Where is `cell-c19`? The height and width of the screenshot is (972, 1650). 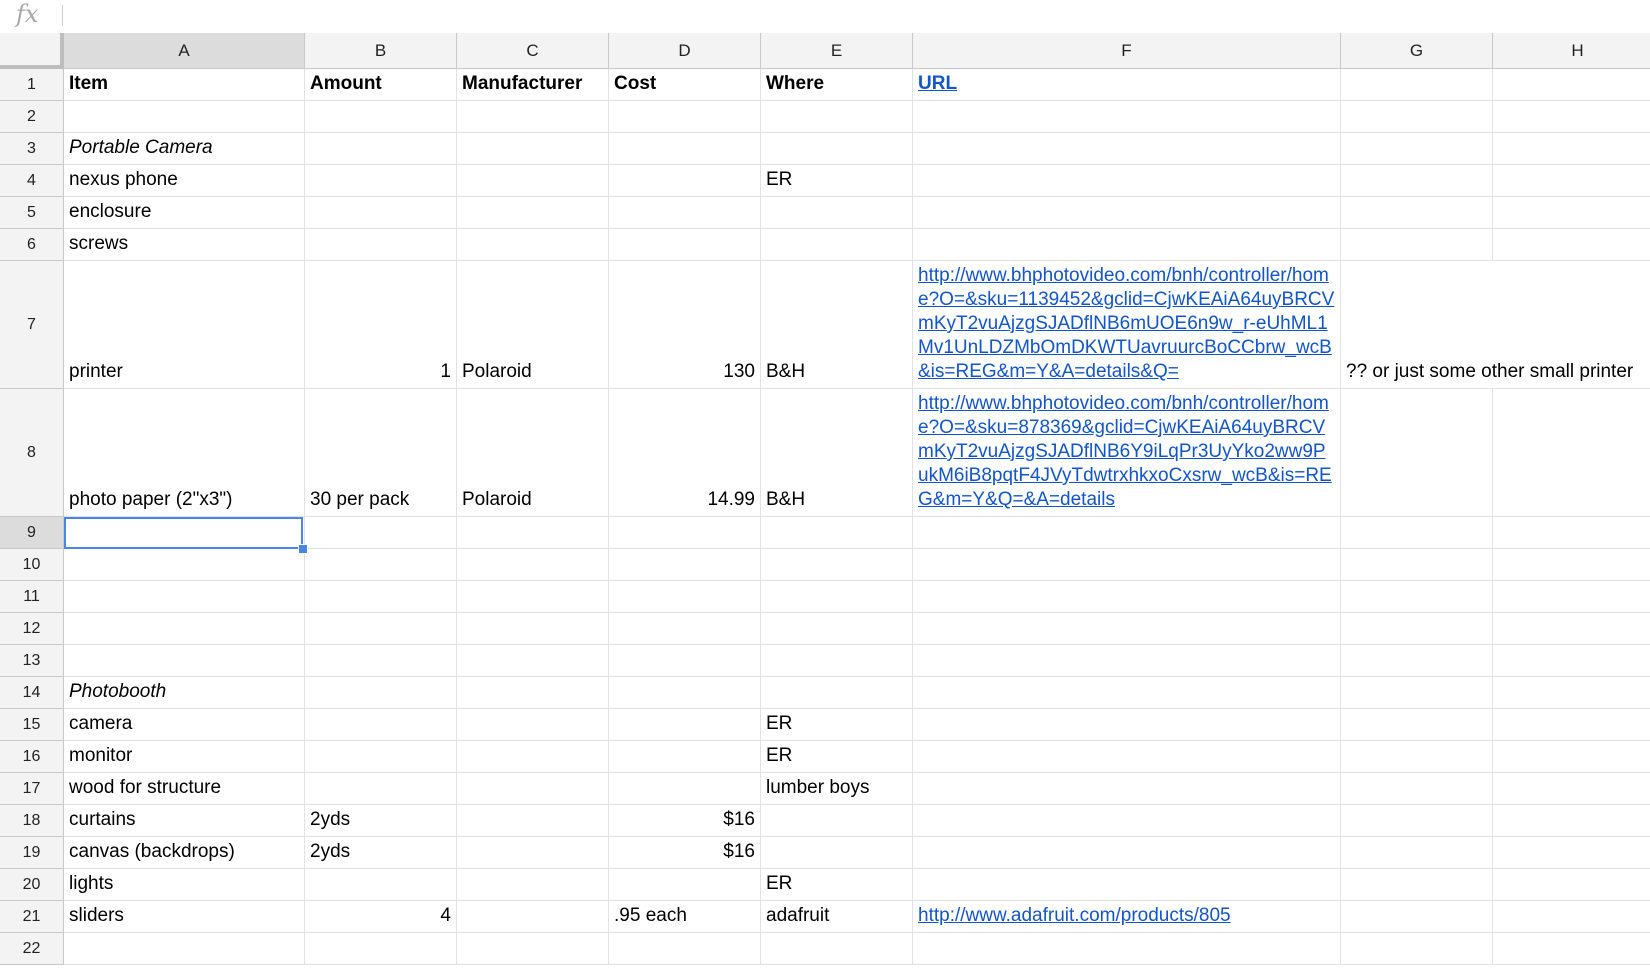
cell-c19 is located at coordinates (533, 853).